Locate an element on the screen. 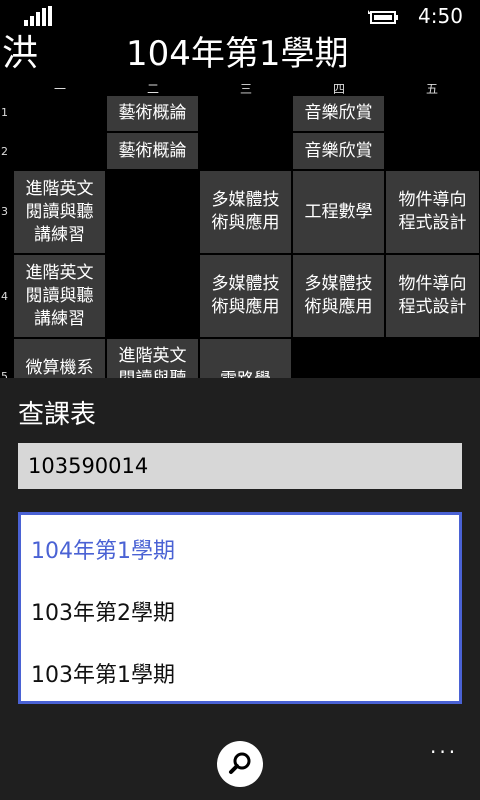 This screenshot has height=800, width=480. day-header-mon: 一 is located at coordinates (59, 89).